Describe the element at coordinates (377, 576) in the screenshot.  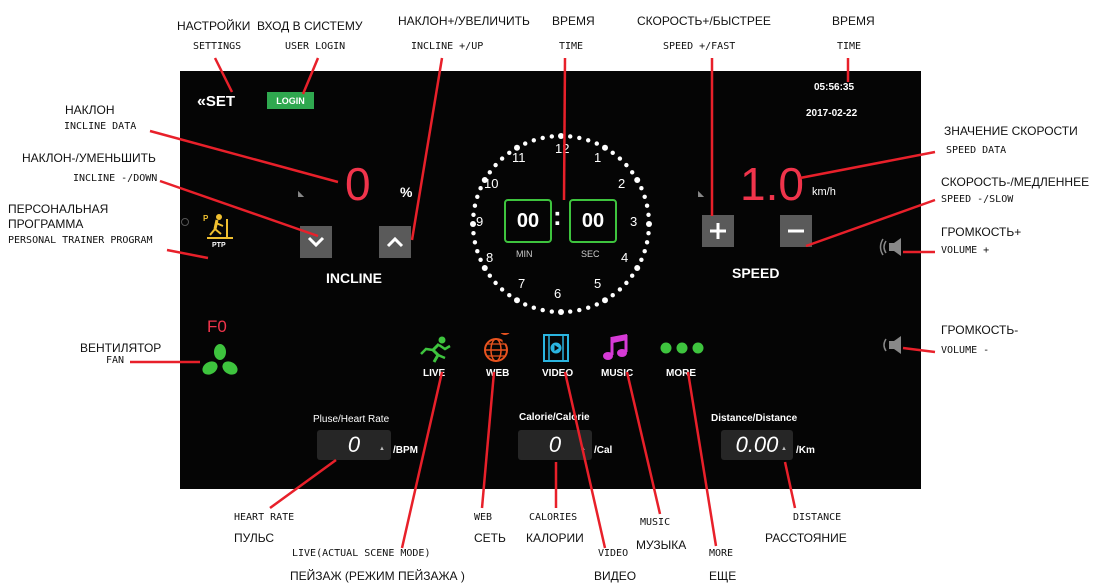
I see `annotation-live-ru: ПЕЙЗАЖ (РЕЖИМ ПЕЙЗАЖА )` at that location.